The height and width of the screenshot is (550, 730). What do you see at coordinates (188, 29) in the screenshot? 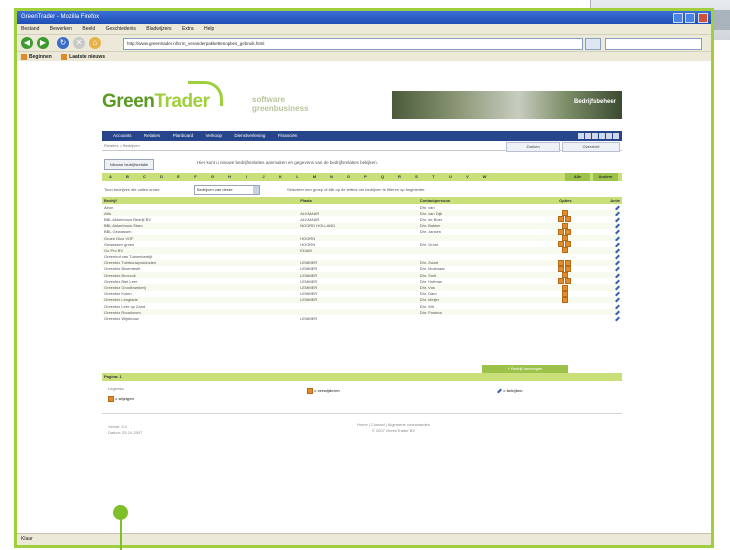
I see `menu-extra: Extra` at bounding box center [188, 29].